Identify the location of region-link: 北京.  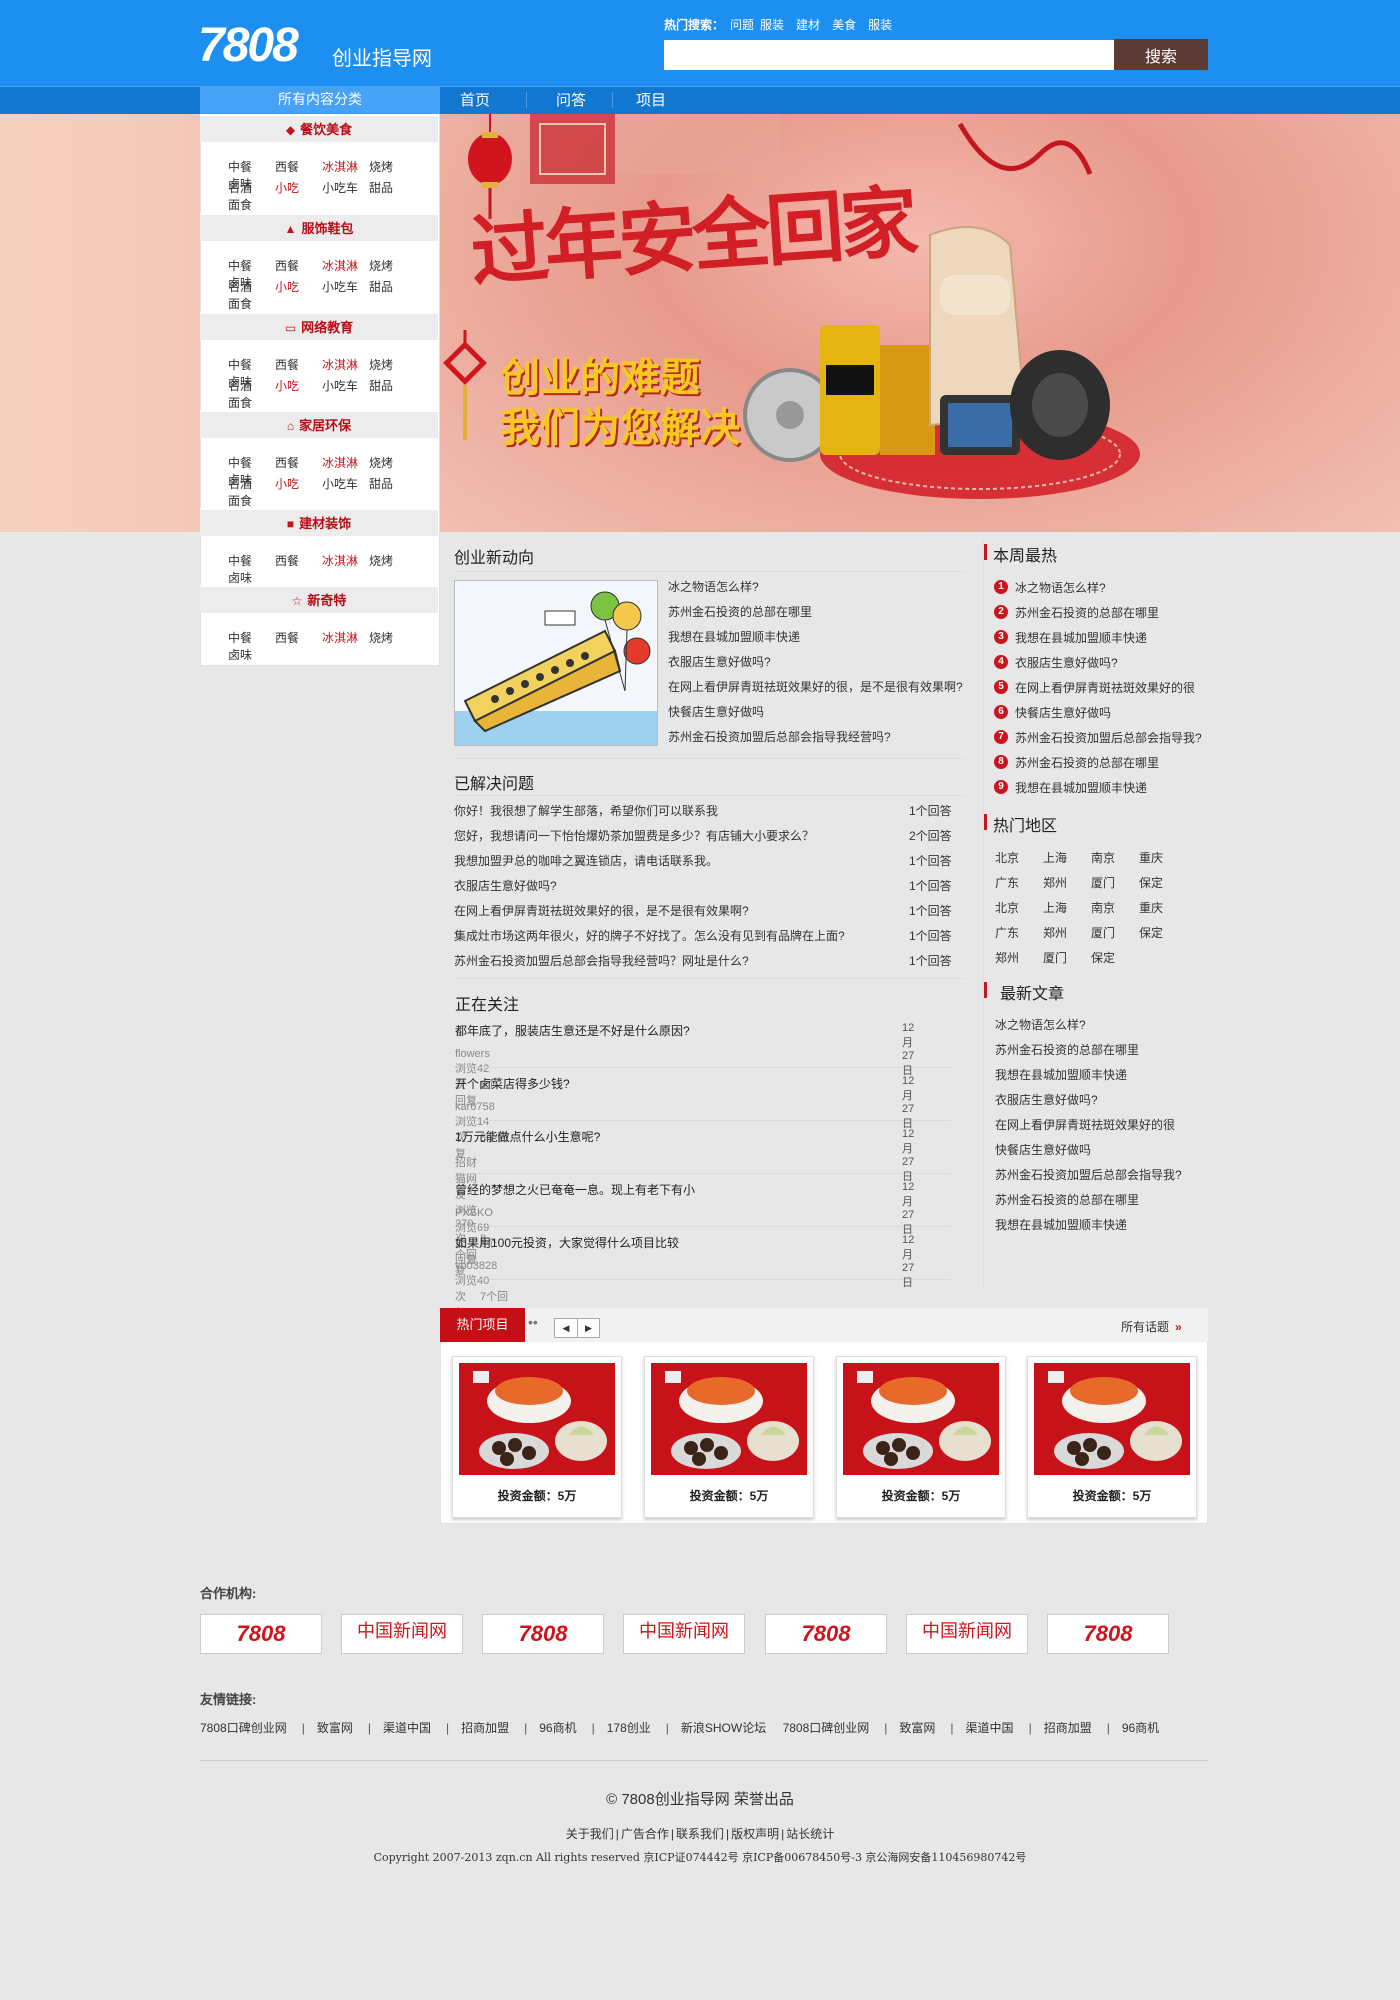
(1019, 857).